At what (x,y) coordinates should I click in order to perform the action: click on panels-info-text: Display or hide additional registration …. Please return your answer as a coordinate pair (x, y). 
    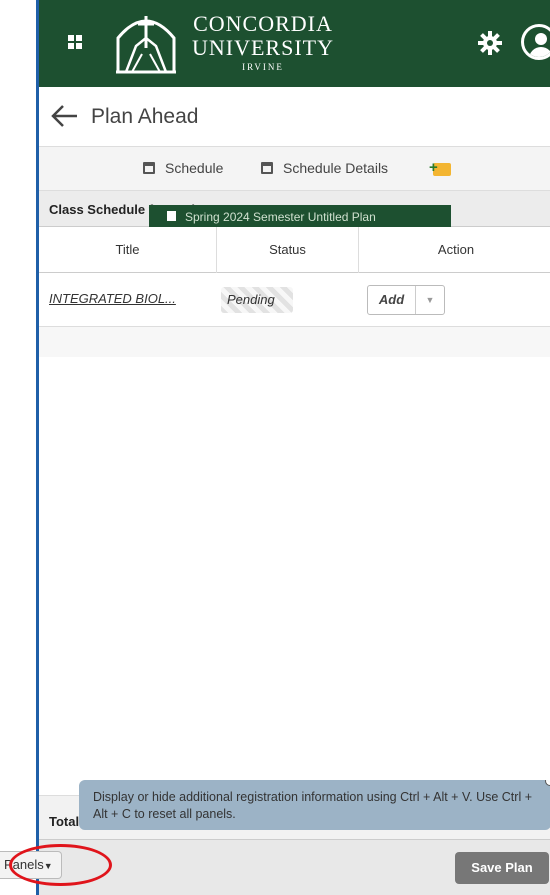
    Looking at the image, I should click on (312, 805).